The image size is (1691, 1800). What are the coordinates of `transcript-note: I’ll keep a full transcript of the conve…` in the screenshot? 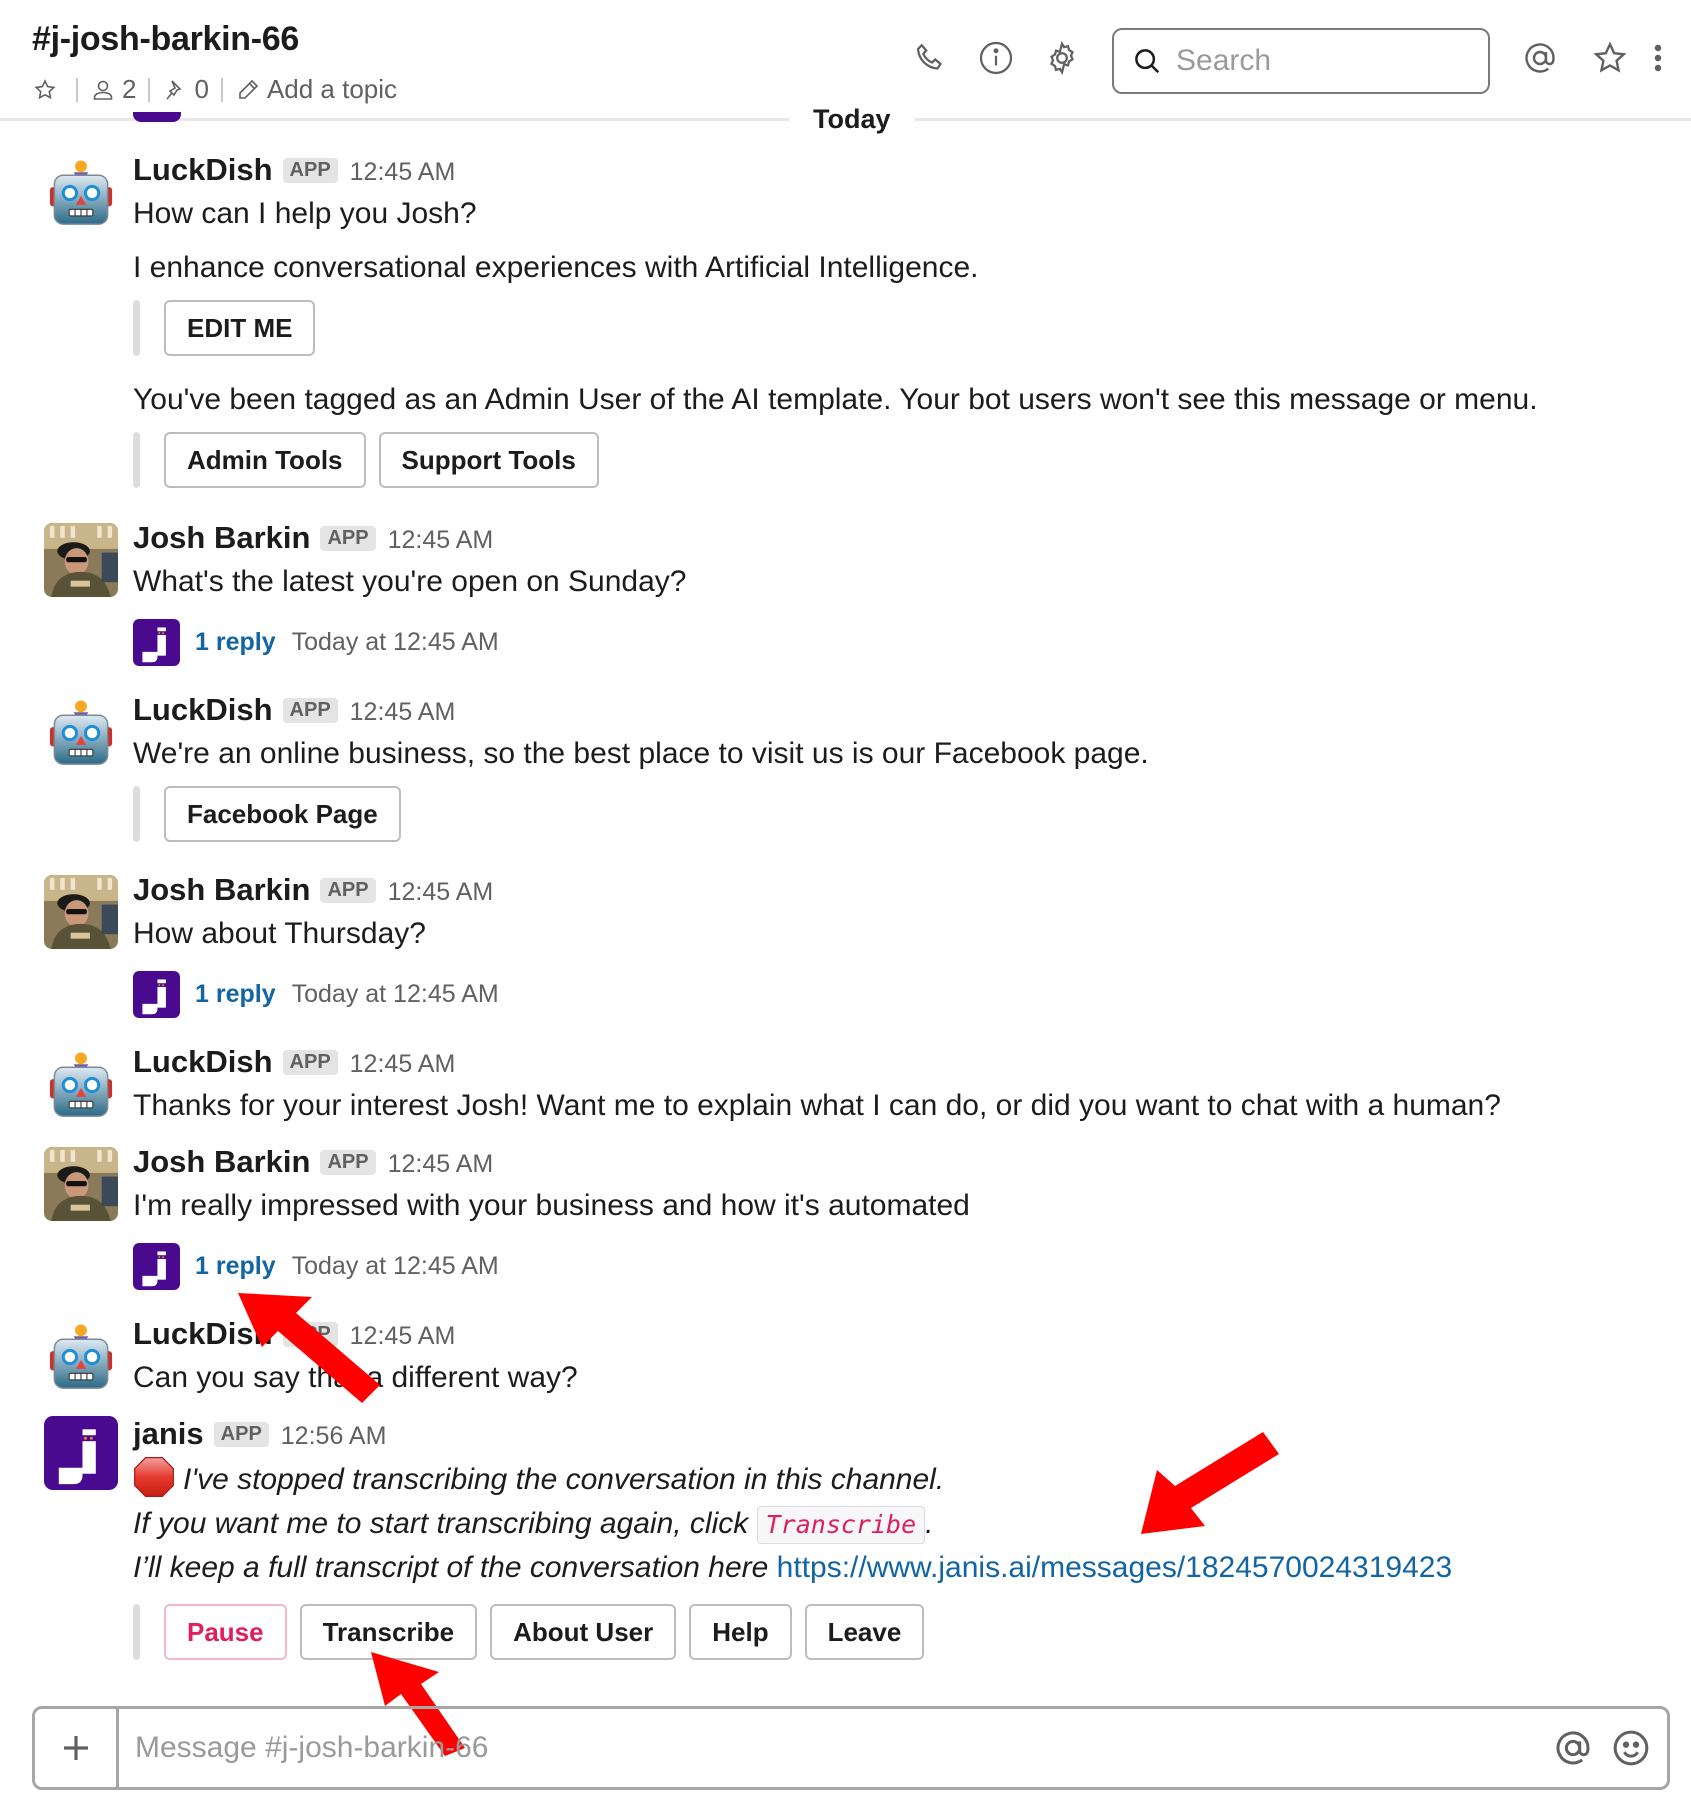 It's located at (455, 1567).